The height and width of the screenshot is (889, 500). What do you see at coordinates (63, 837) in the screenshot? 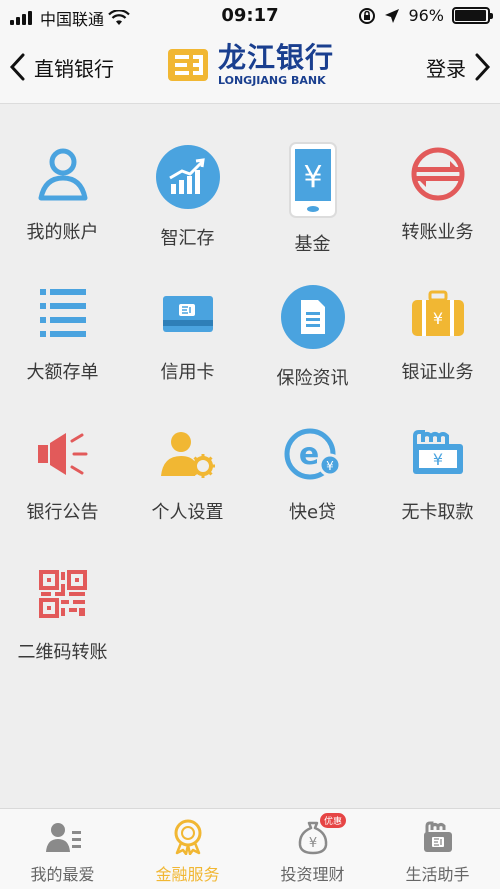
I see `favorites-icon` at bounding box center [63, 837].